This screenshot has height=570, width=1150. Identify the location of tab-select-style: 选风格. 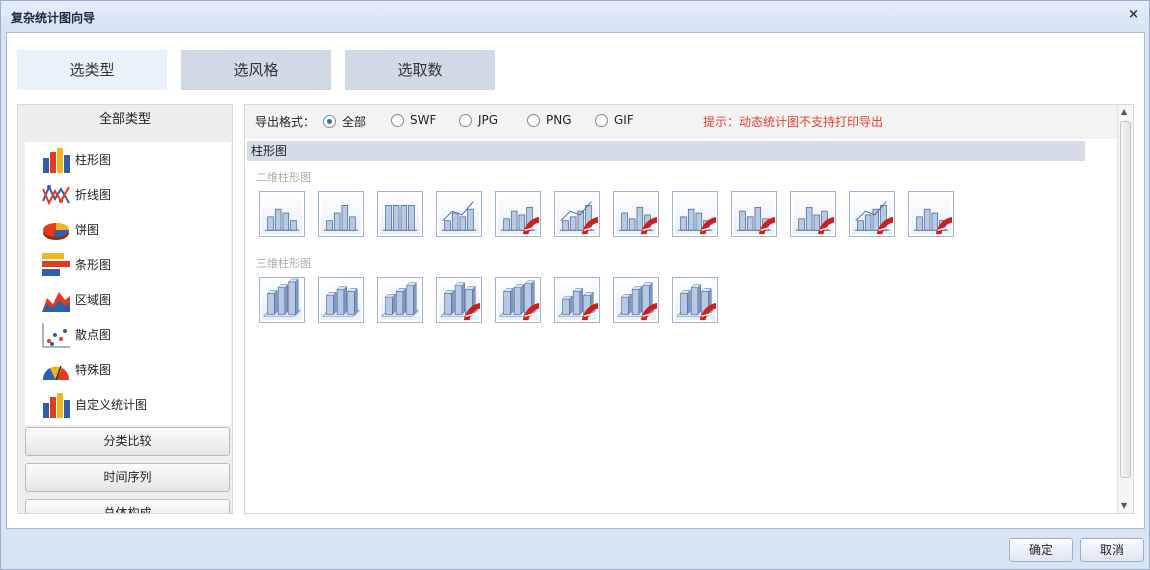
(256, 70).